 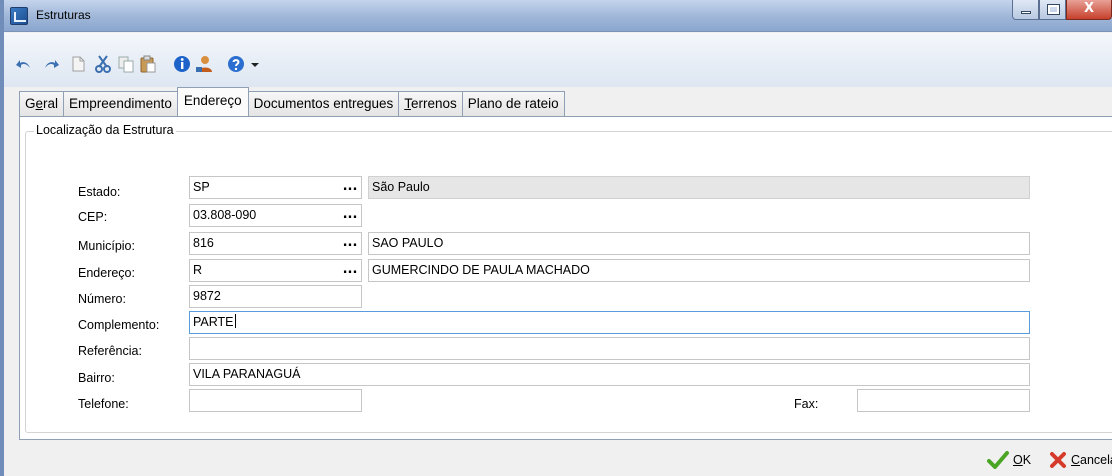 I want to click on municipio-code-field: 816, so click(x=275, y=243).